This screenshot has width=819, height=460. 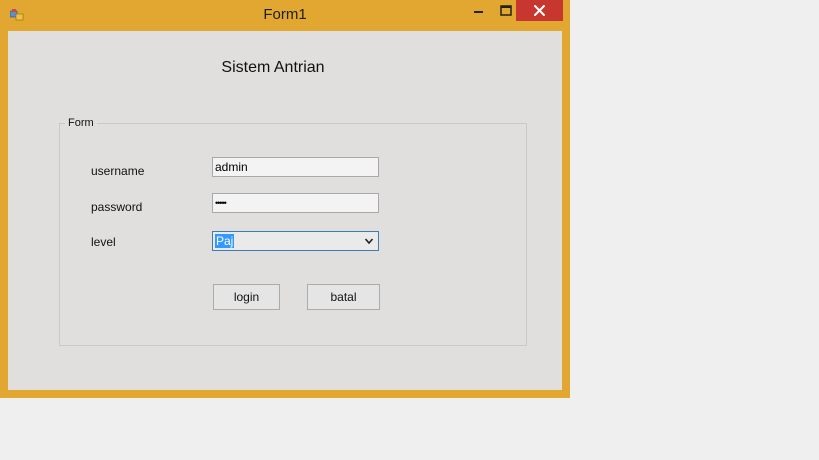 I want to click on level-label: level, so click(x=103, y=242).